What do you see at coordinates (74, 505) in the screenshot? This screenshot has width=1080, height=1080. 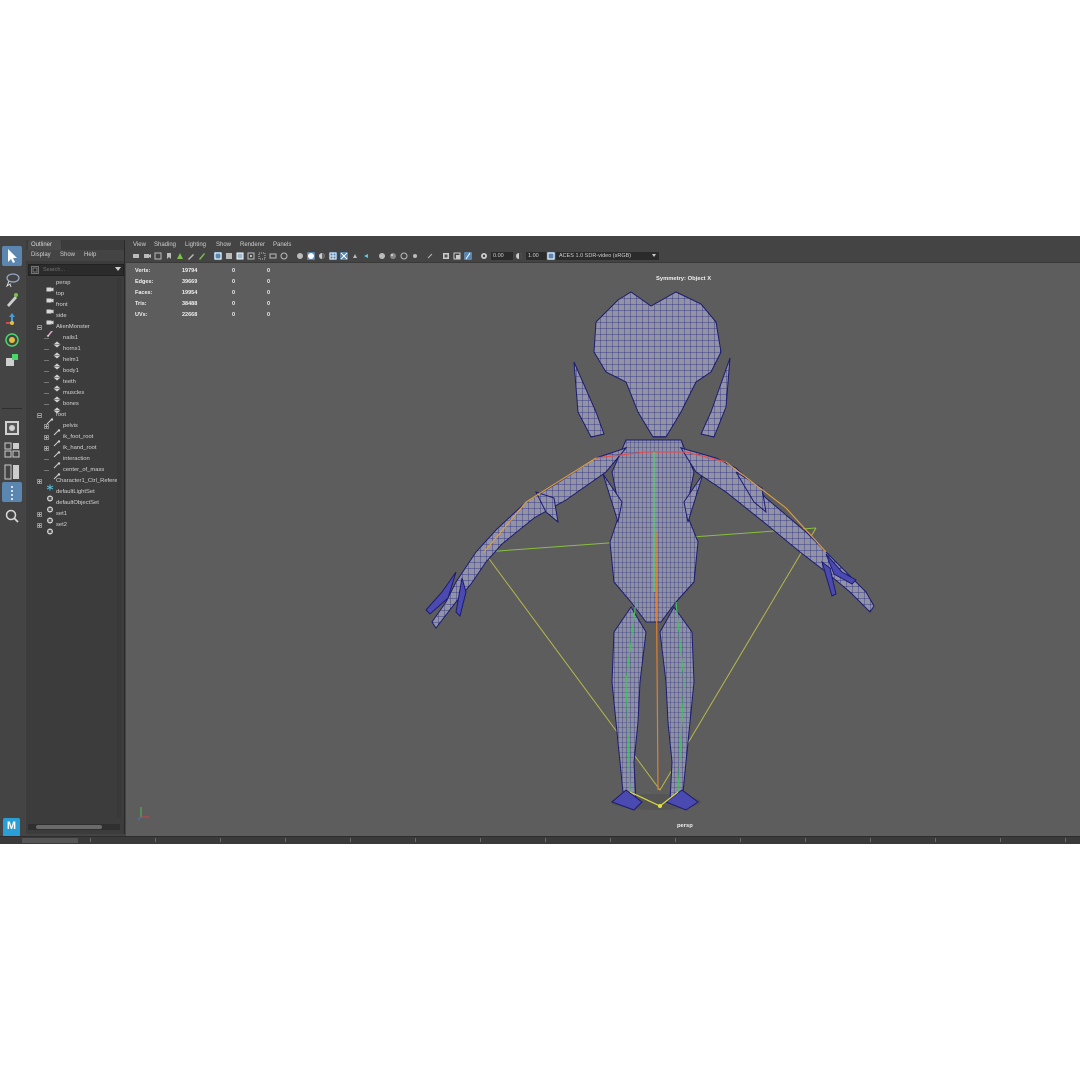 I see `outliner-item: defaultObjectSet` at bounding box center [74, 505].